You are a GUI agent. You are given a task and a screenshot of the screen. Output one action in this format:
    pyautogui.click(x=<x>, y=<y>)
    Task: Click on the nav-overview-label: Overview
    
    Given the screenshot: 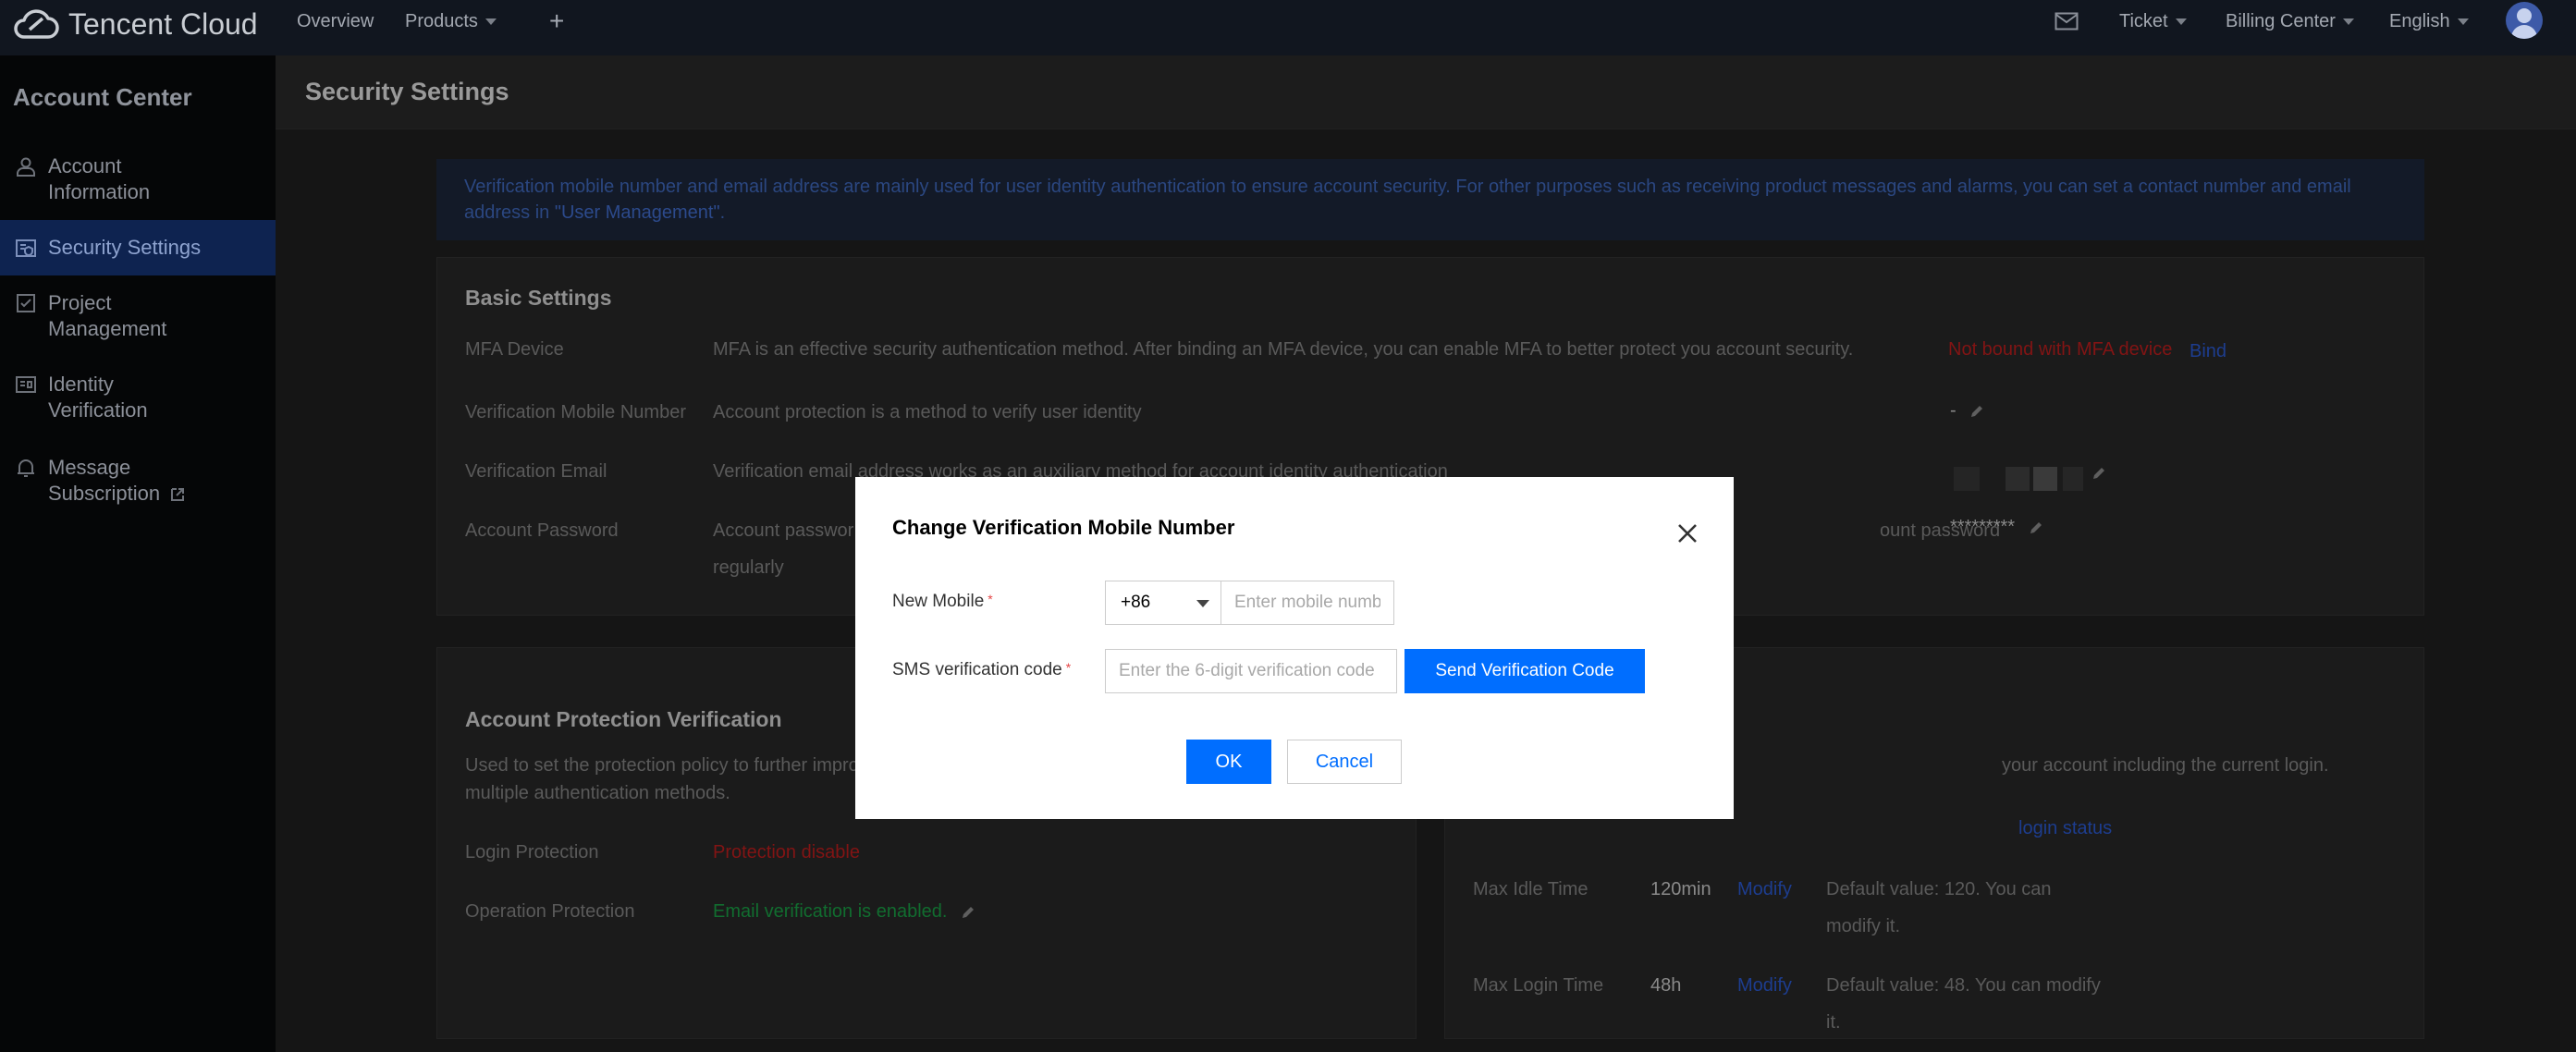 What is the action you would take?
    pyautogui.click(x=335, y=20)
    